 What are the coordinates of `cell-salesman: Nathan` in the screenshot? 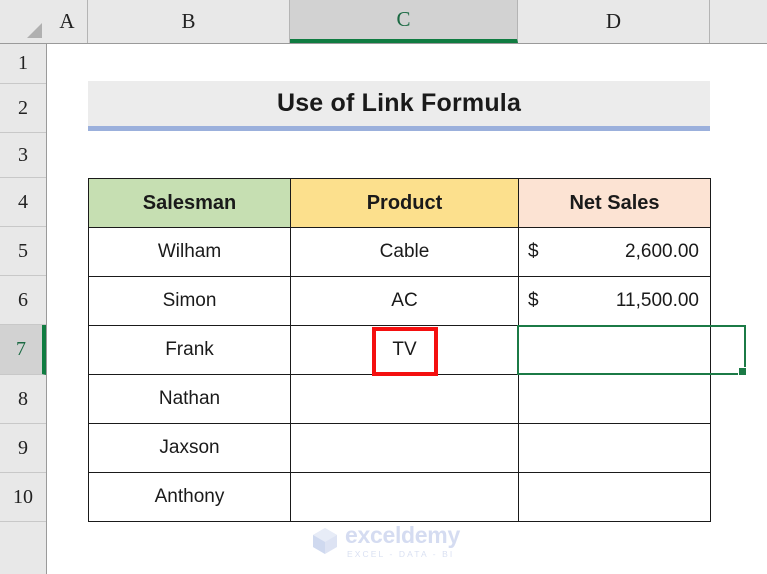 It's located at (189, 399).